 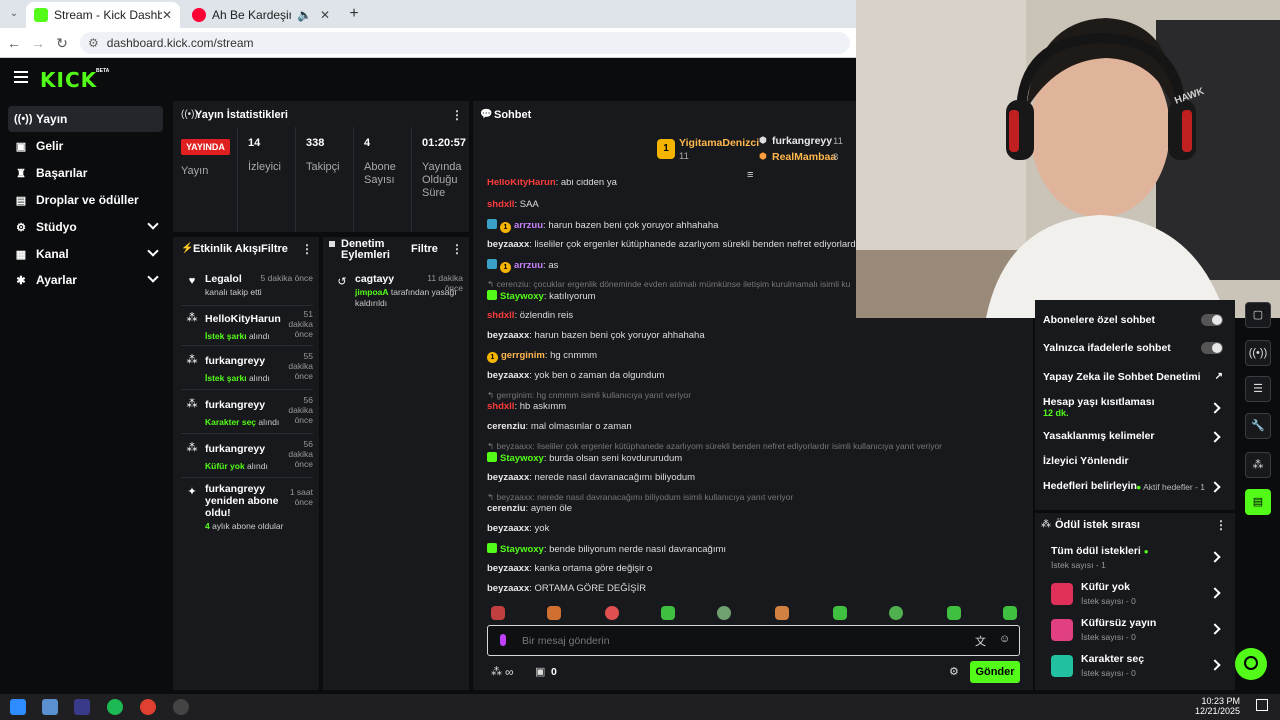 What do you see at coordinates (385, 279) in the screenshot?
I see `mod-user: cagtayy` at bounding box center [385, 279].